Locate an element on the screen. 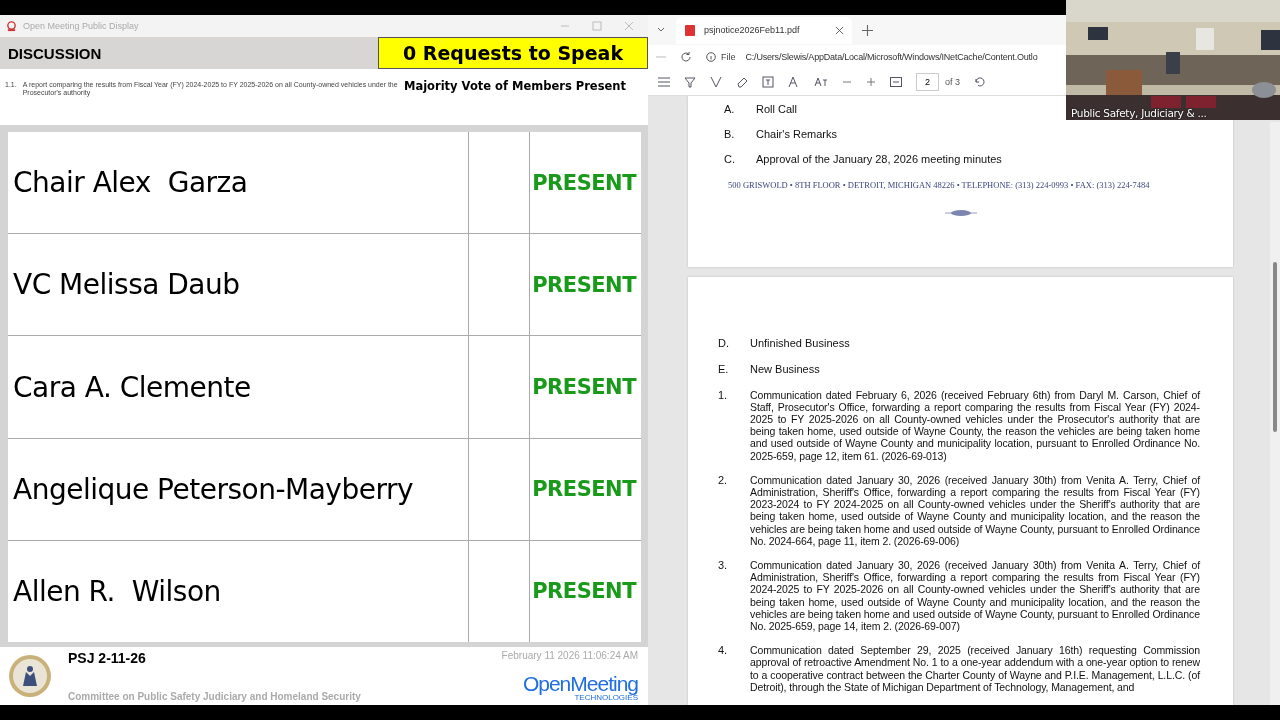  window-title: Open Meeting Public Display is located at coordinates (81, 26).